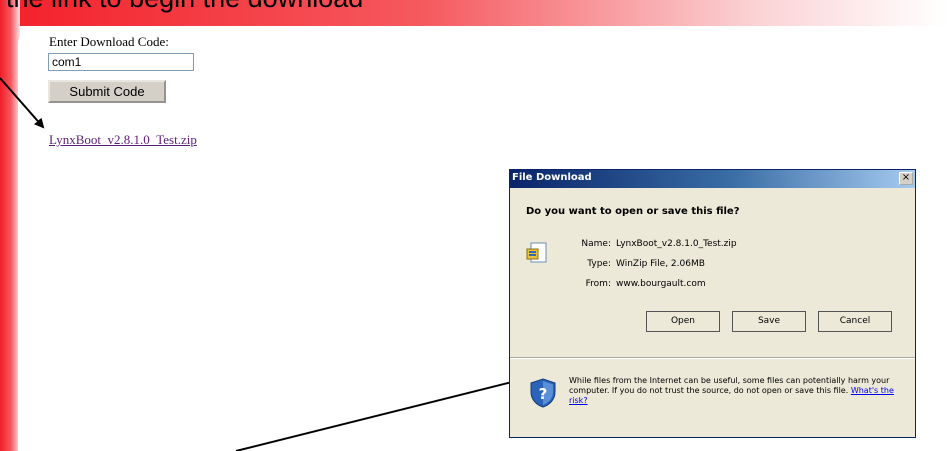 Image resolution: width=947 pixels, height=451 pixels. I want to click on dialog-question: Do you want to open or save this file?, so click(633, 211).